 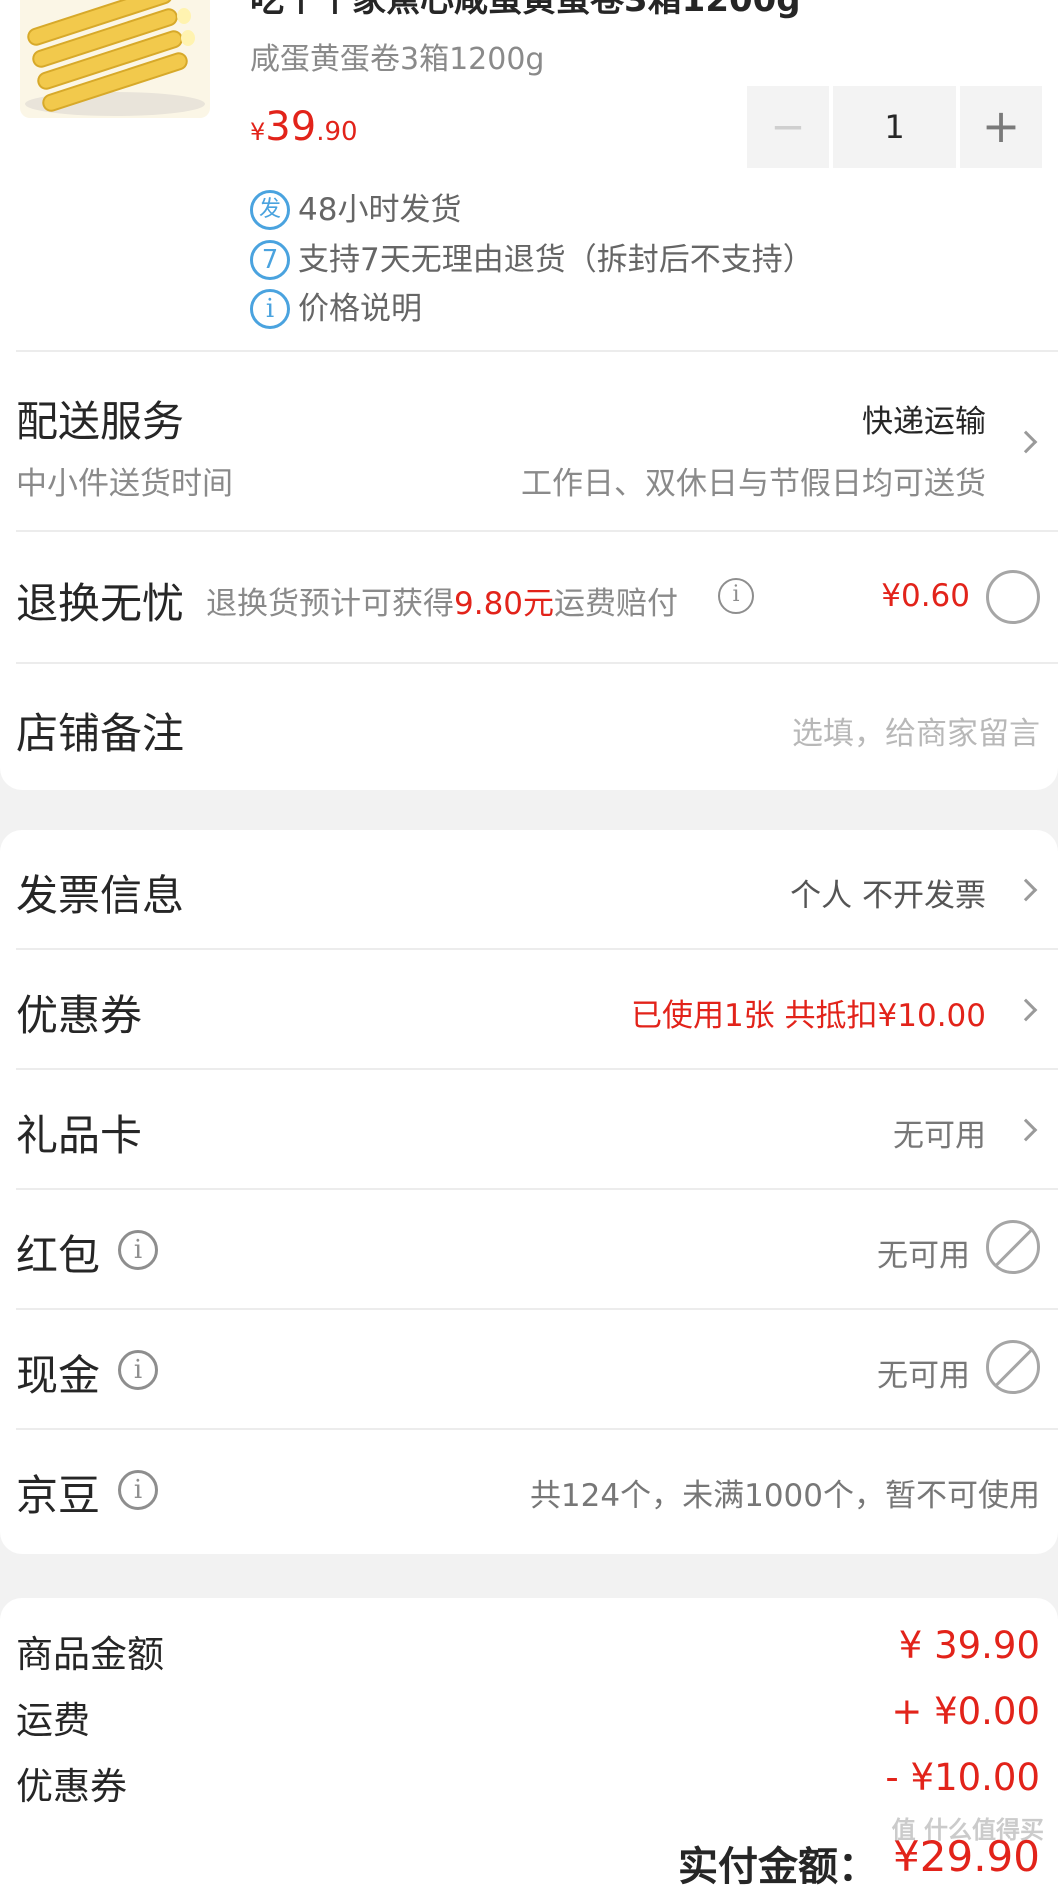 I want to click on return-insurance-desc: 退换货预计可获得9.80元运费赔付, so click(x=442, y=600).